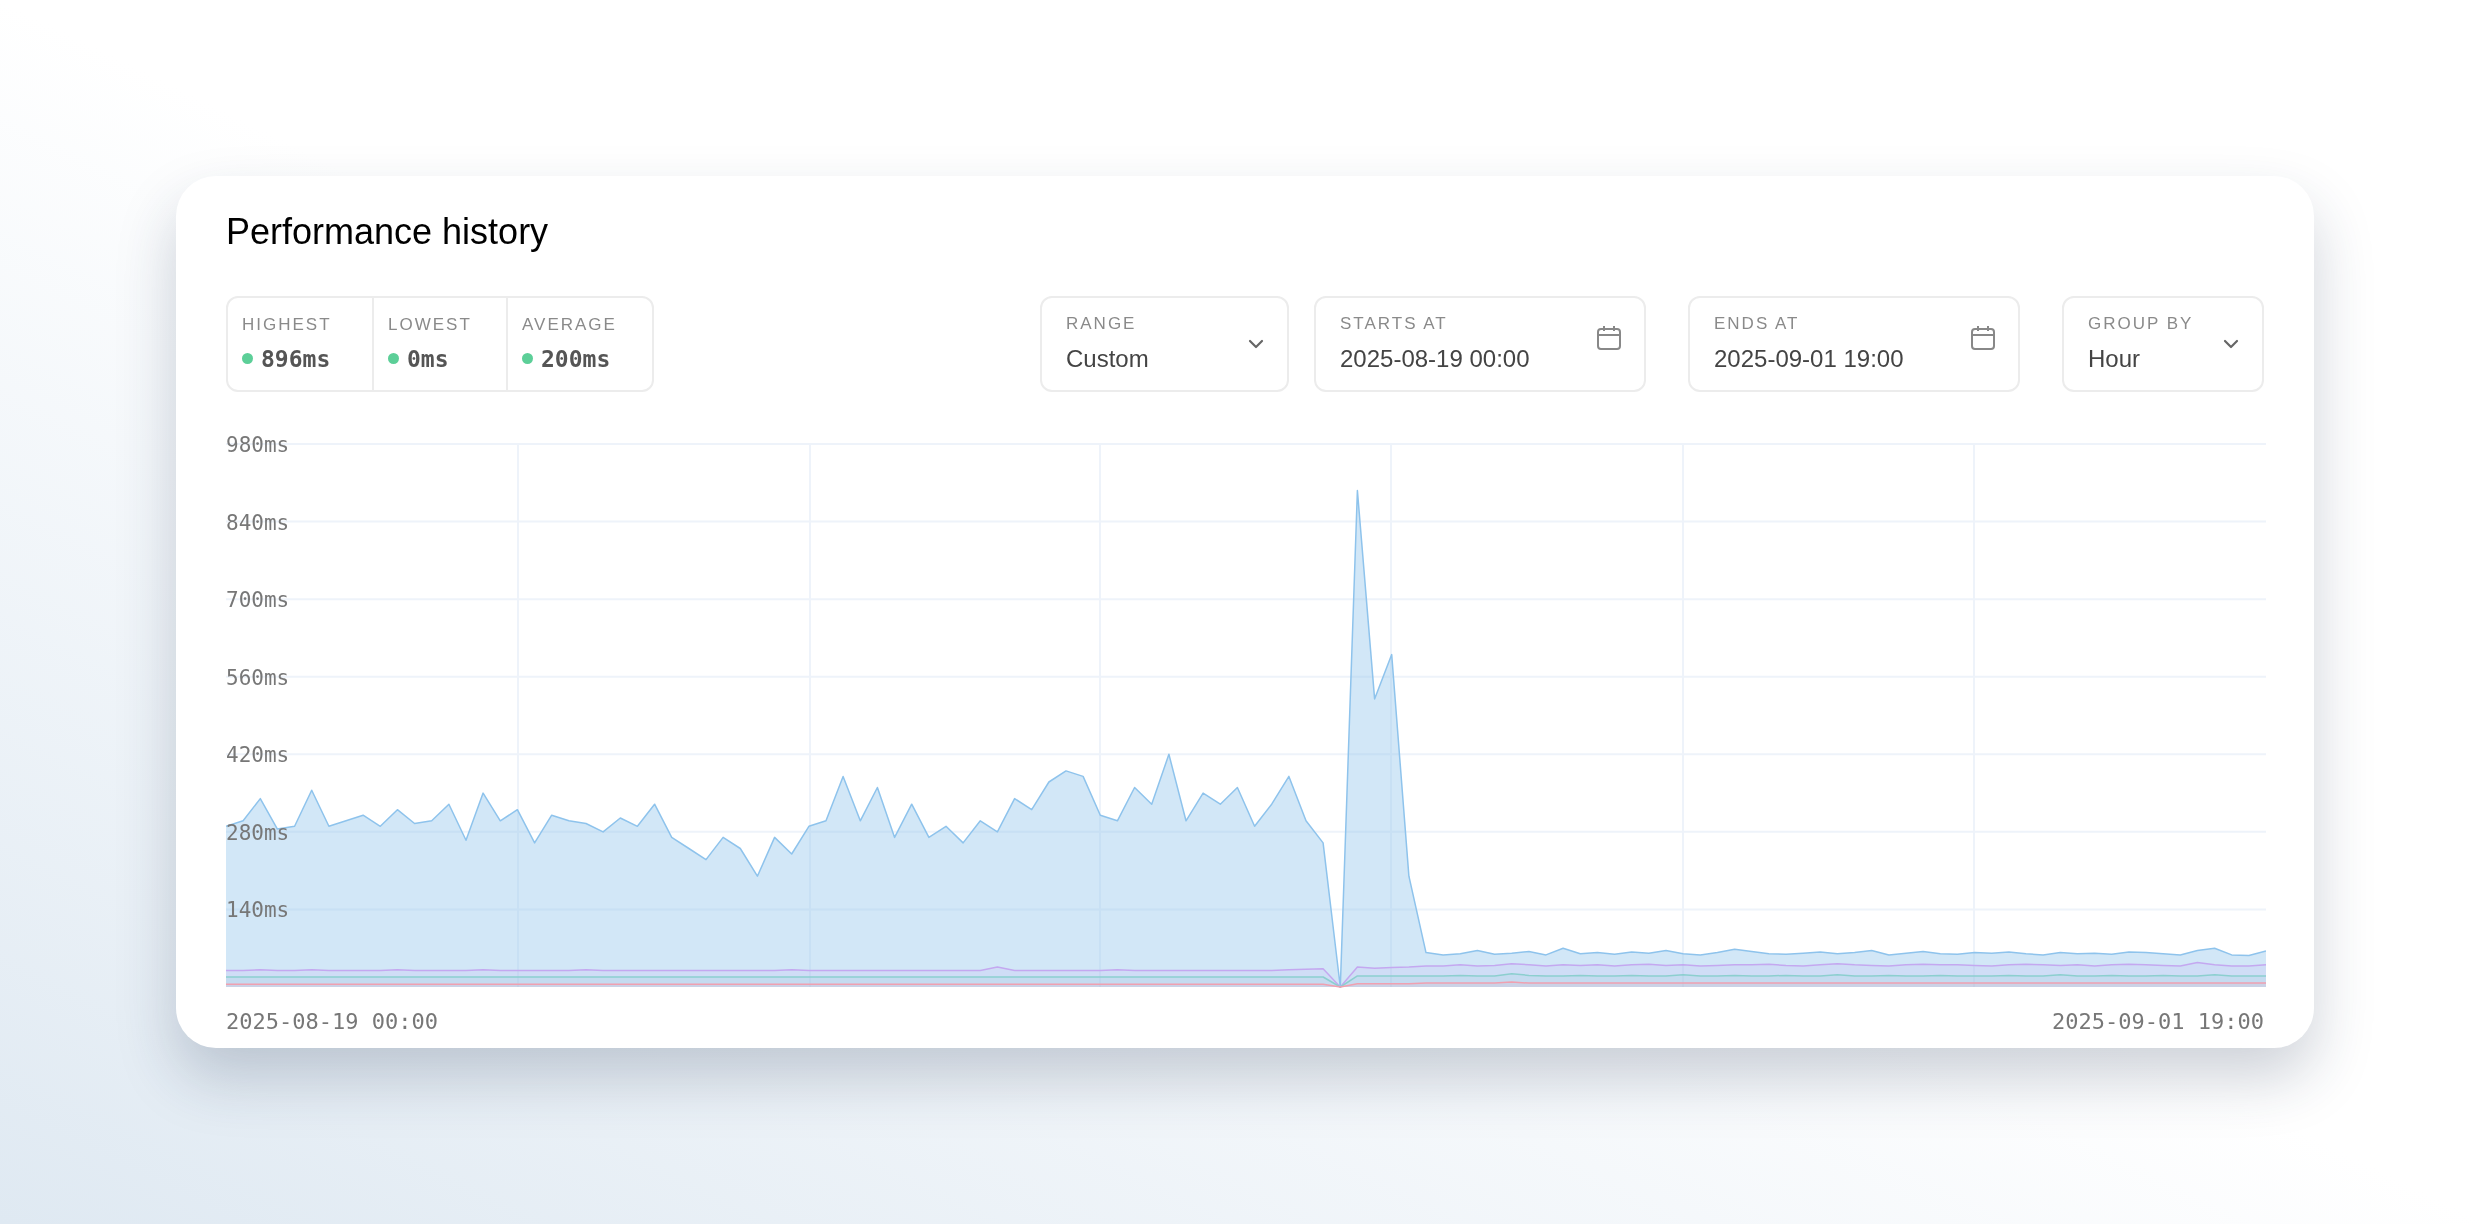 Image resolution: width=2490 pixels, height=1224 pixels. What do you see at coordinates (428, 359) in the screenshot?
I see `stat-value: 0ms` at bounding box center [428, 359].